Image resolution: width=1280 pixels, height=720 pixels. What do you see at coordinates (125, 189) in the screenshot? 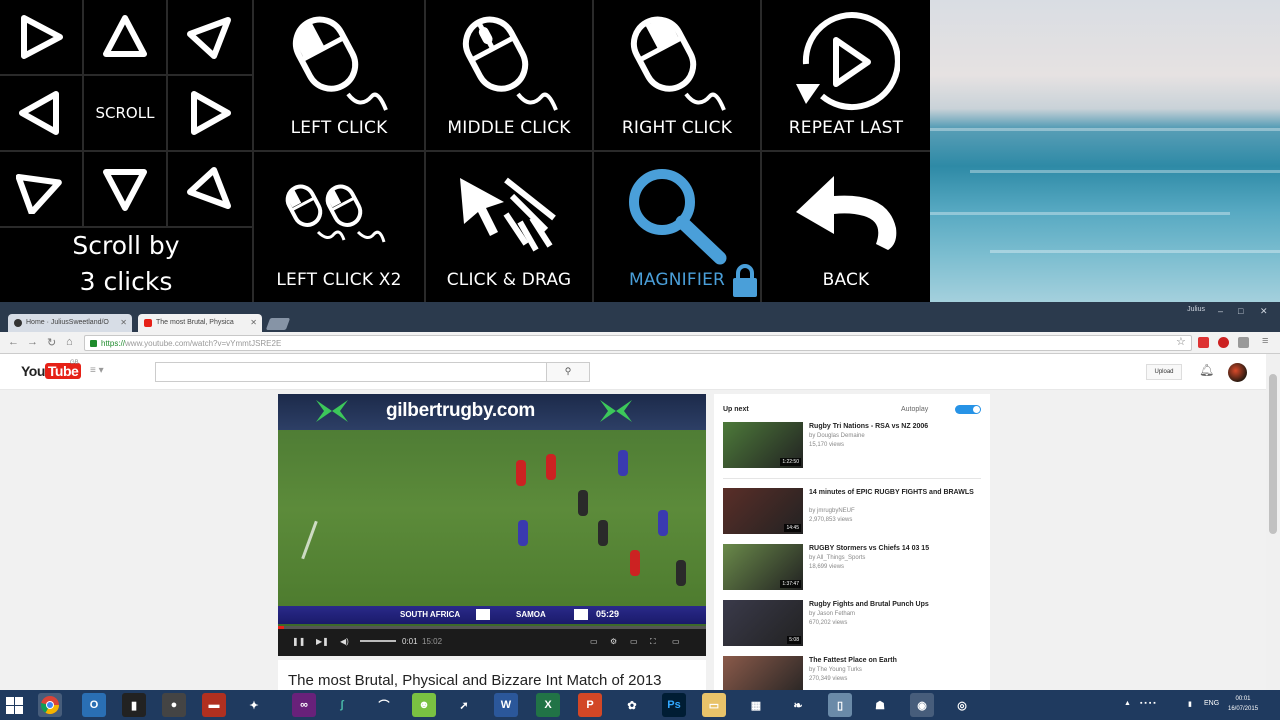
I see `scroll-down-button` at bounding box center [125, 189].